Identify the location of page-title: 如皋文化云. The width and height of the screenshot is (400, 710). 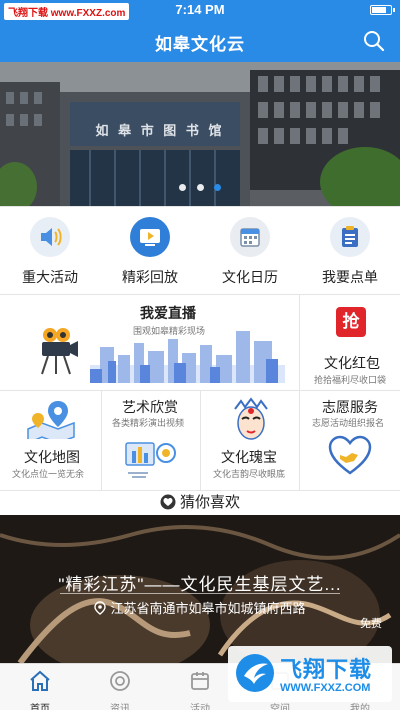
(200, 44).